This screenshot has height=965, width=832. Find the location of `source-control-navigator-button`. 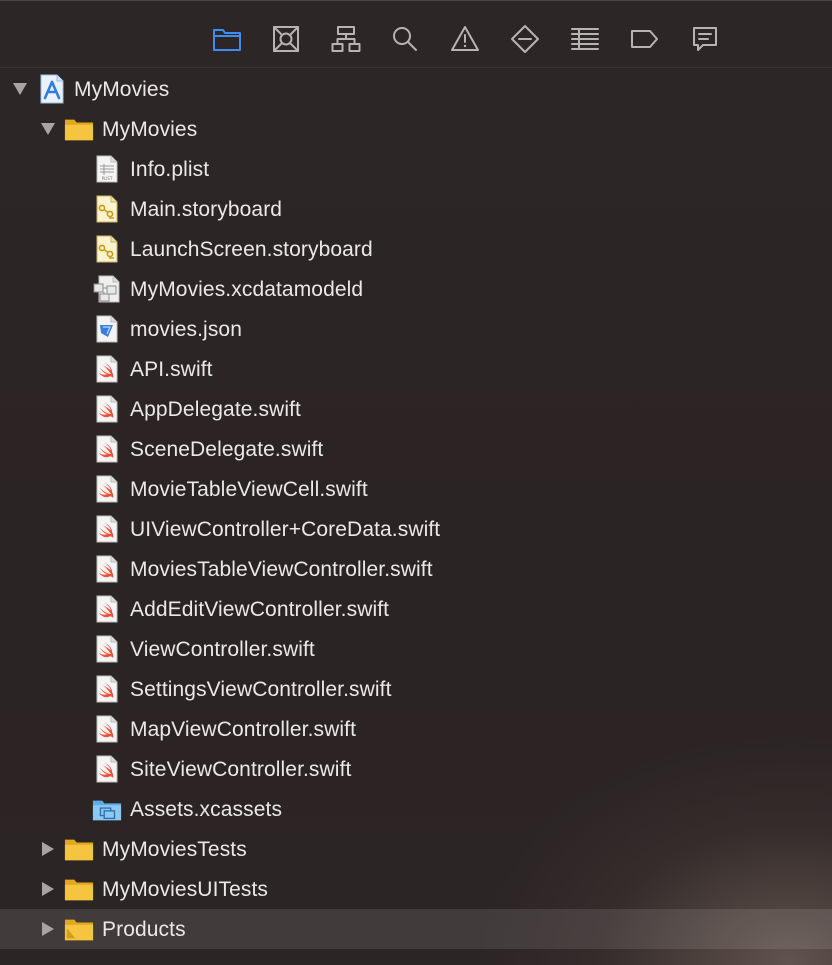

source-control-navigator-button is located at coordinates (286, 39).